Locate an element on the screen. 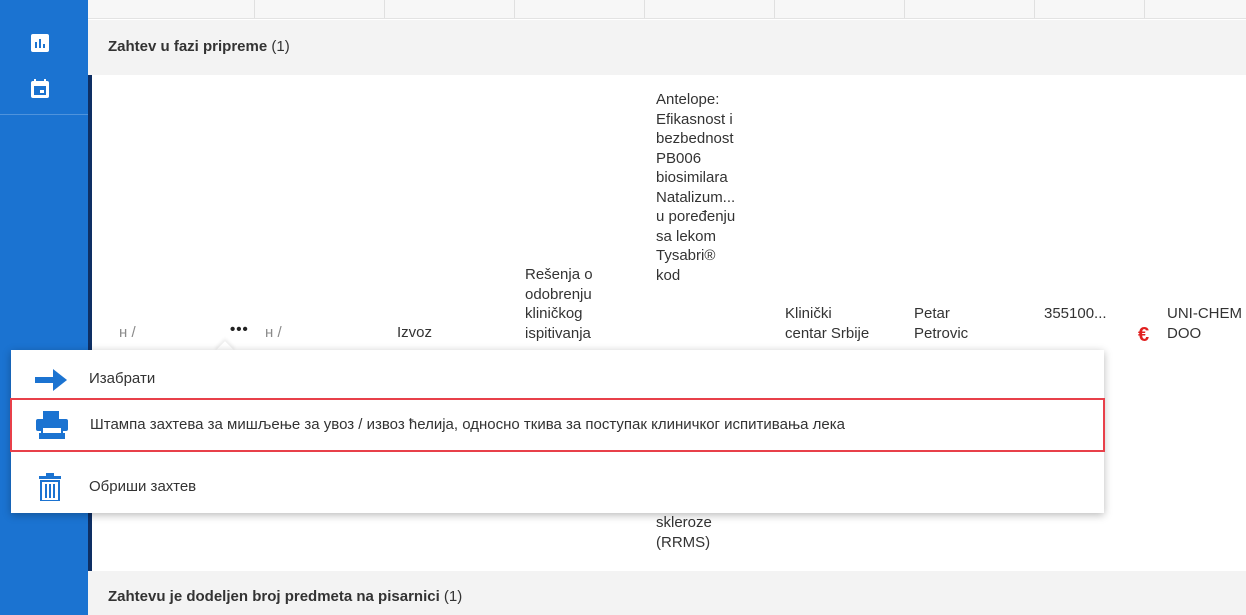  menu-item-select: Изабрати is located at coordinates (557, 379).